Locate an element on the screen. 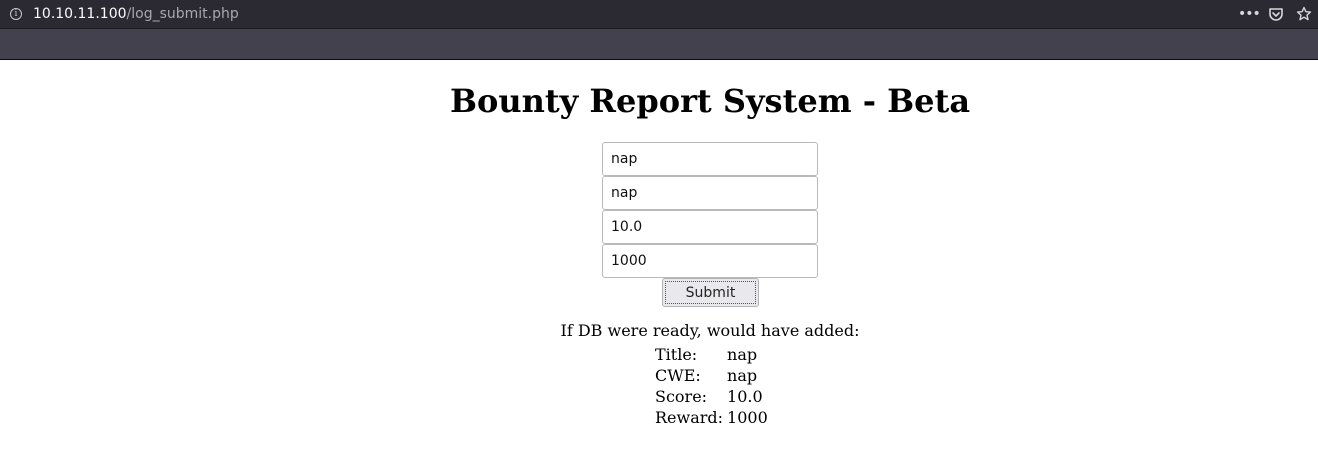 The height and width of the screenshot is (474, 1318). result-row-title: Title: nap is located at coordinates (711, 354).